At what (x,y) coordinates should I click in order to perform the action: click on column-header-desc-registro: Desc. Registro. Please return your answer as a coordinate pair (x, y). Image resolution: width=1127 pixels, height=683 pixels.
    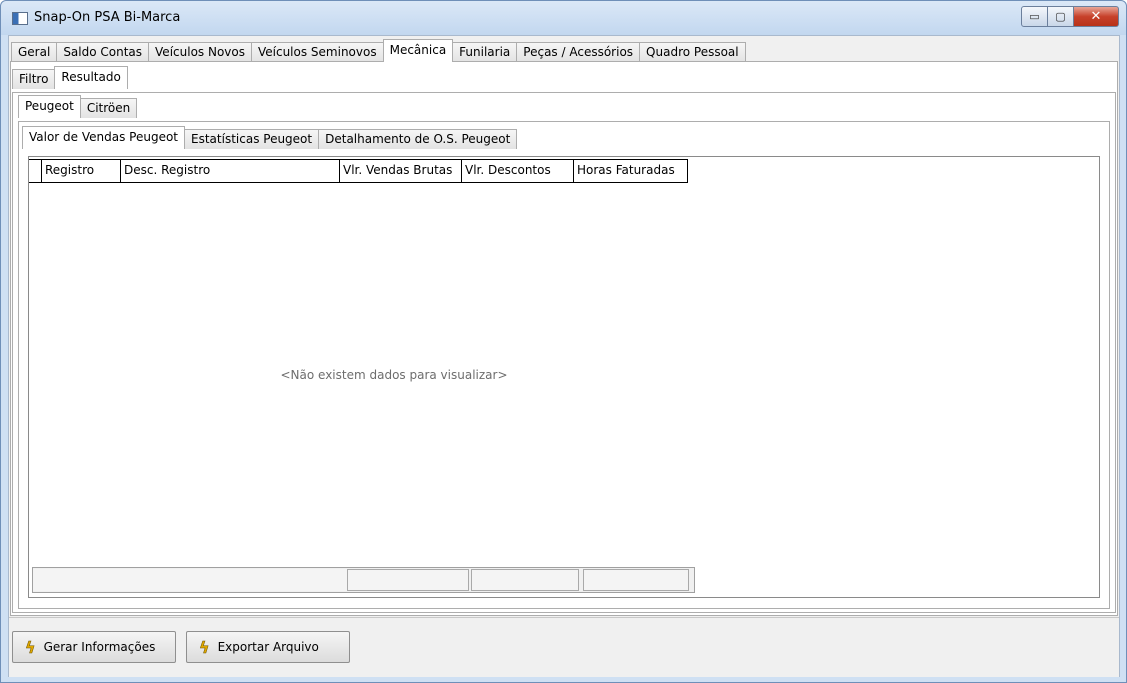
    Looking at the image, I should click on (230, 171).